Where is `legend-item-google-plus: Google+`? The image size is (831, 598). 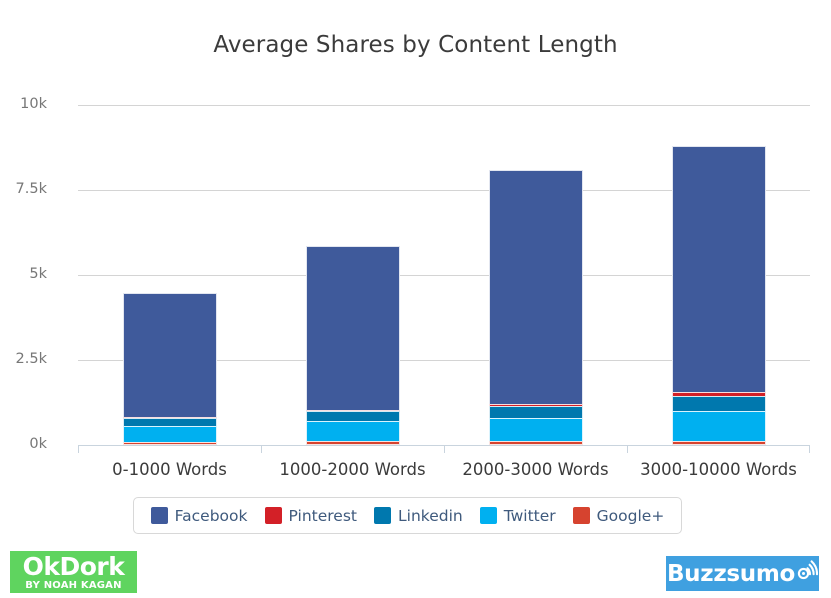 legend-item-google-plus: Google+ is located at coordinates (618, 515).